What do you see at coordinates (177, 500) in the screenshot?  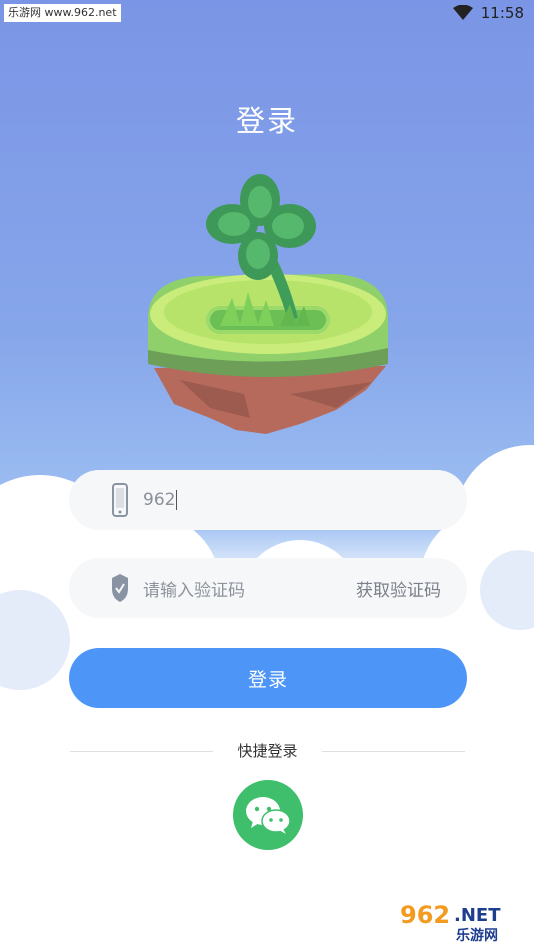 I see `text-cursor` at bounding box center [177, 500].